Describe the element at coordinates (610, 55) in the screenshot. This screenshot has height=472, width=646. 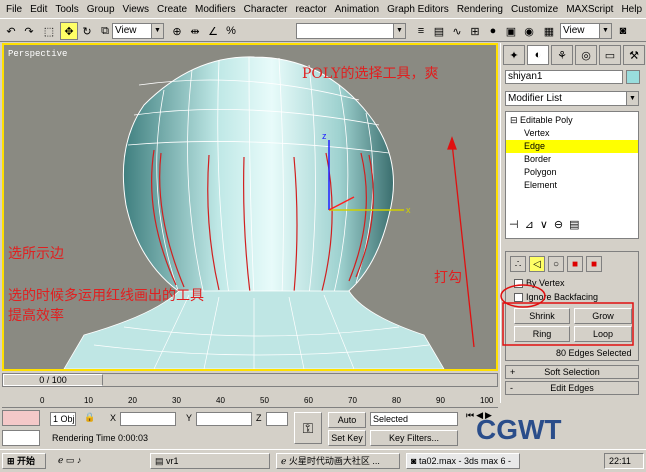
I see `display-tab-icon: ▭` at that location.